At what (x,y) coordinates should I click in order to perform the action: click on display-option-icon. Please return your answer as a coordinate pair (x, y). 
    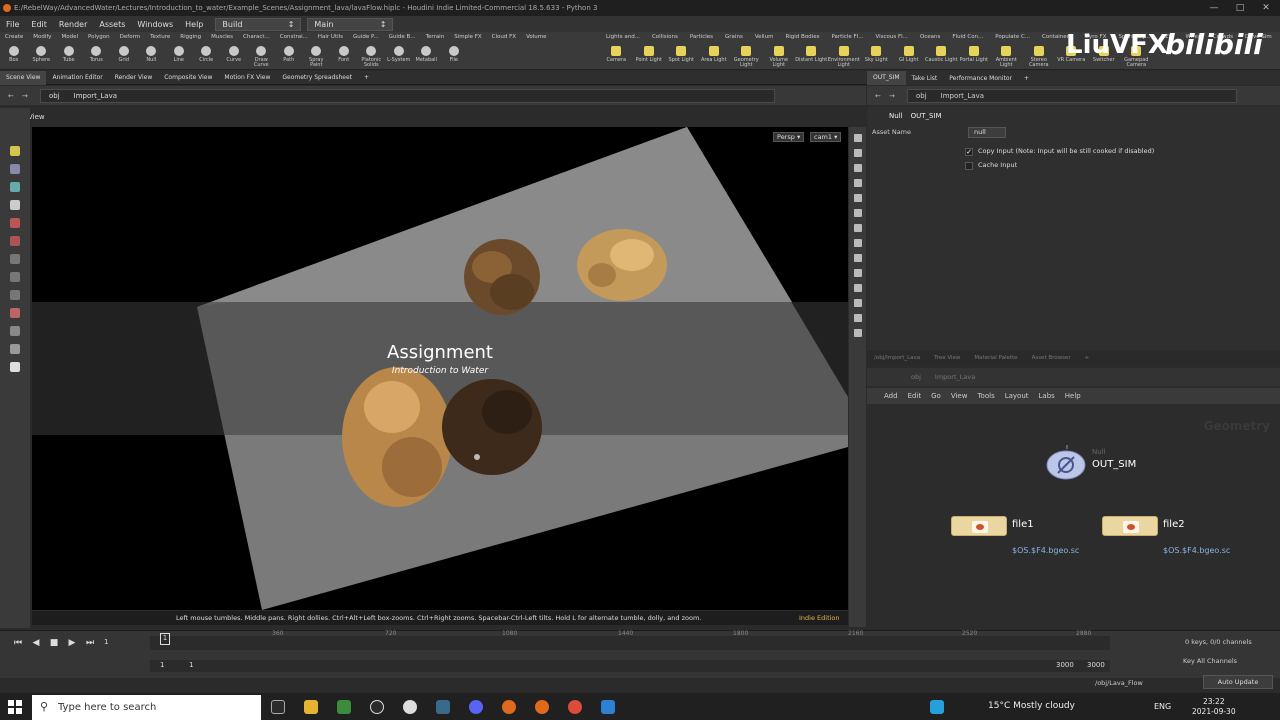
    Looking at the image, I should click on (857, 138).